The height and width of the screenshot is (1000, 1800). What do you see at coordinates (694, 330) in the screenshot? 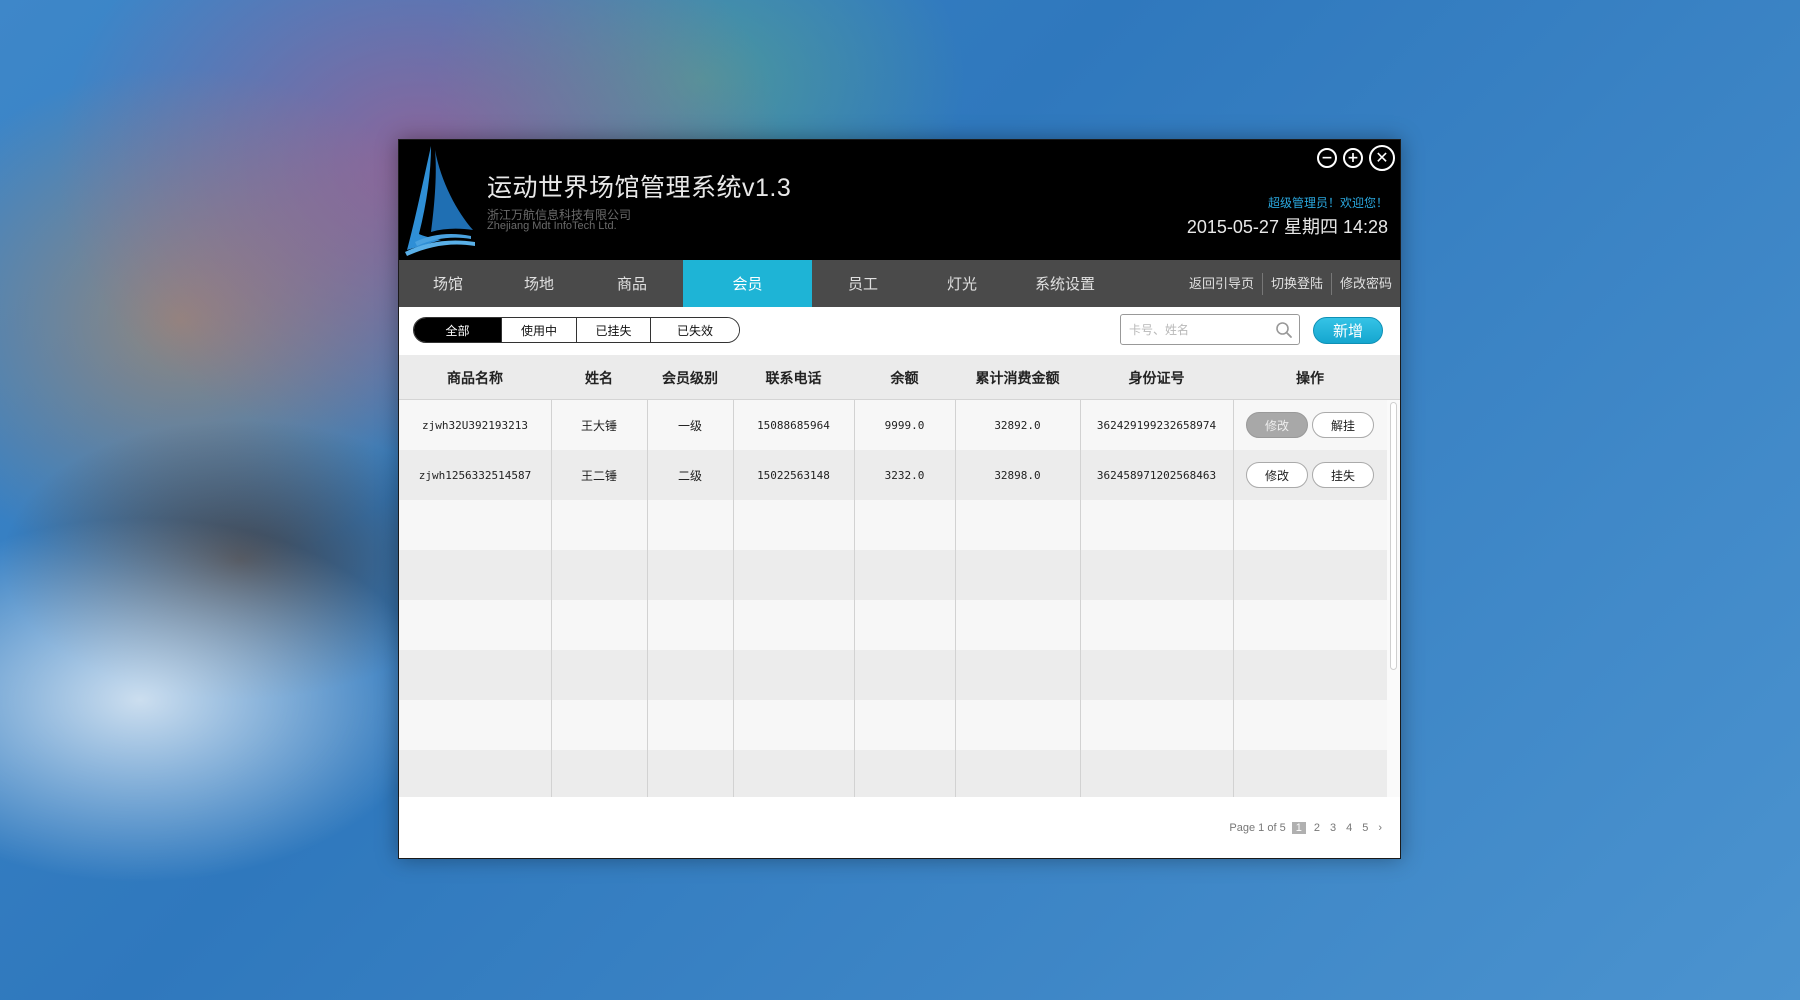
I see `filter-expired: 已失效` at bounding box center [694, 330].